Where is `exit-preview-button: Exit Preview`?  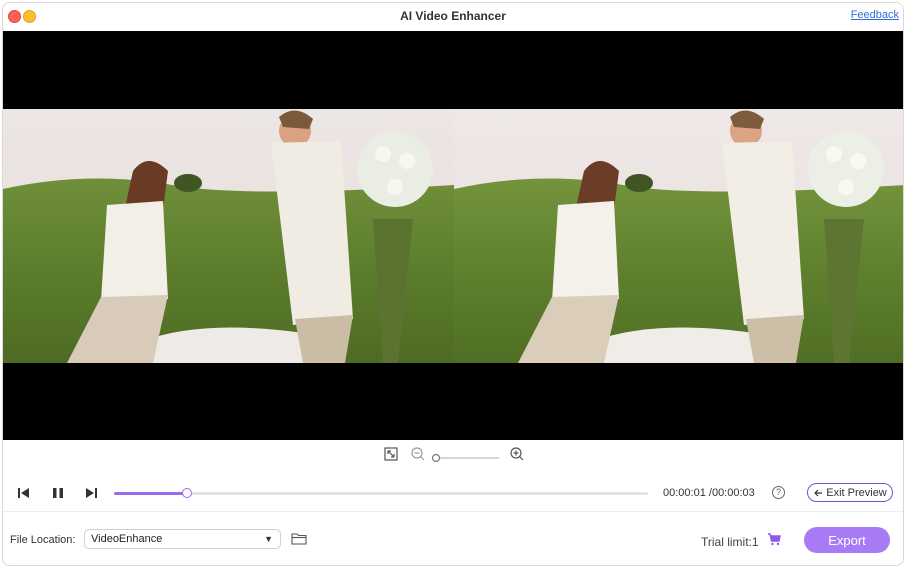 exit-preview-button: Exit Preview is located at coordinates (850, 492).